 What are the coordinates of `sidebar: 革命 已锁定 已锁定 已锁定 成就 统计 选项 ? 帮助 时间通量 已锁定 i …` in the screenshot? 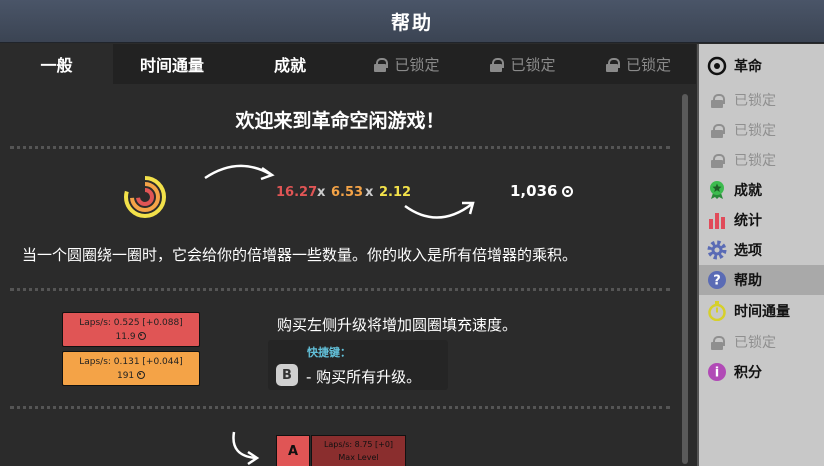 It's located at (760, 255).